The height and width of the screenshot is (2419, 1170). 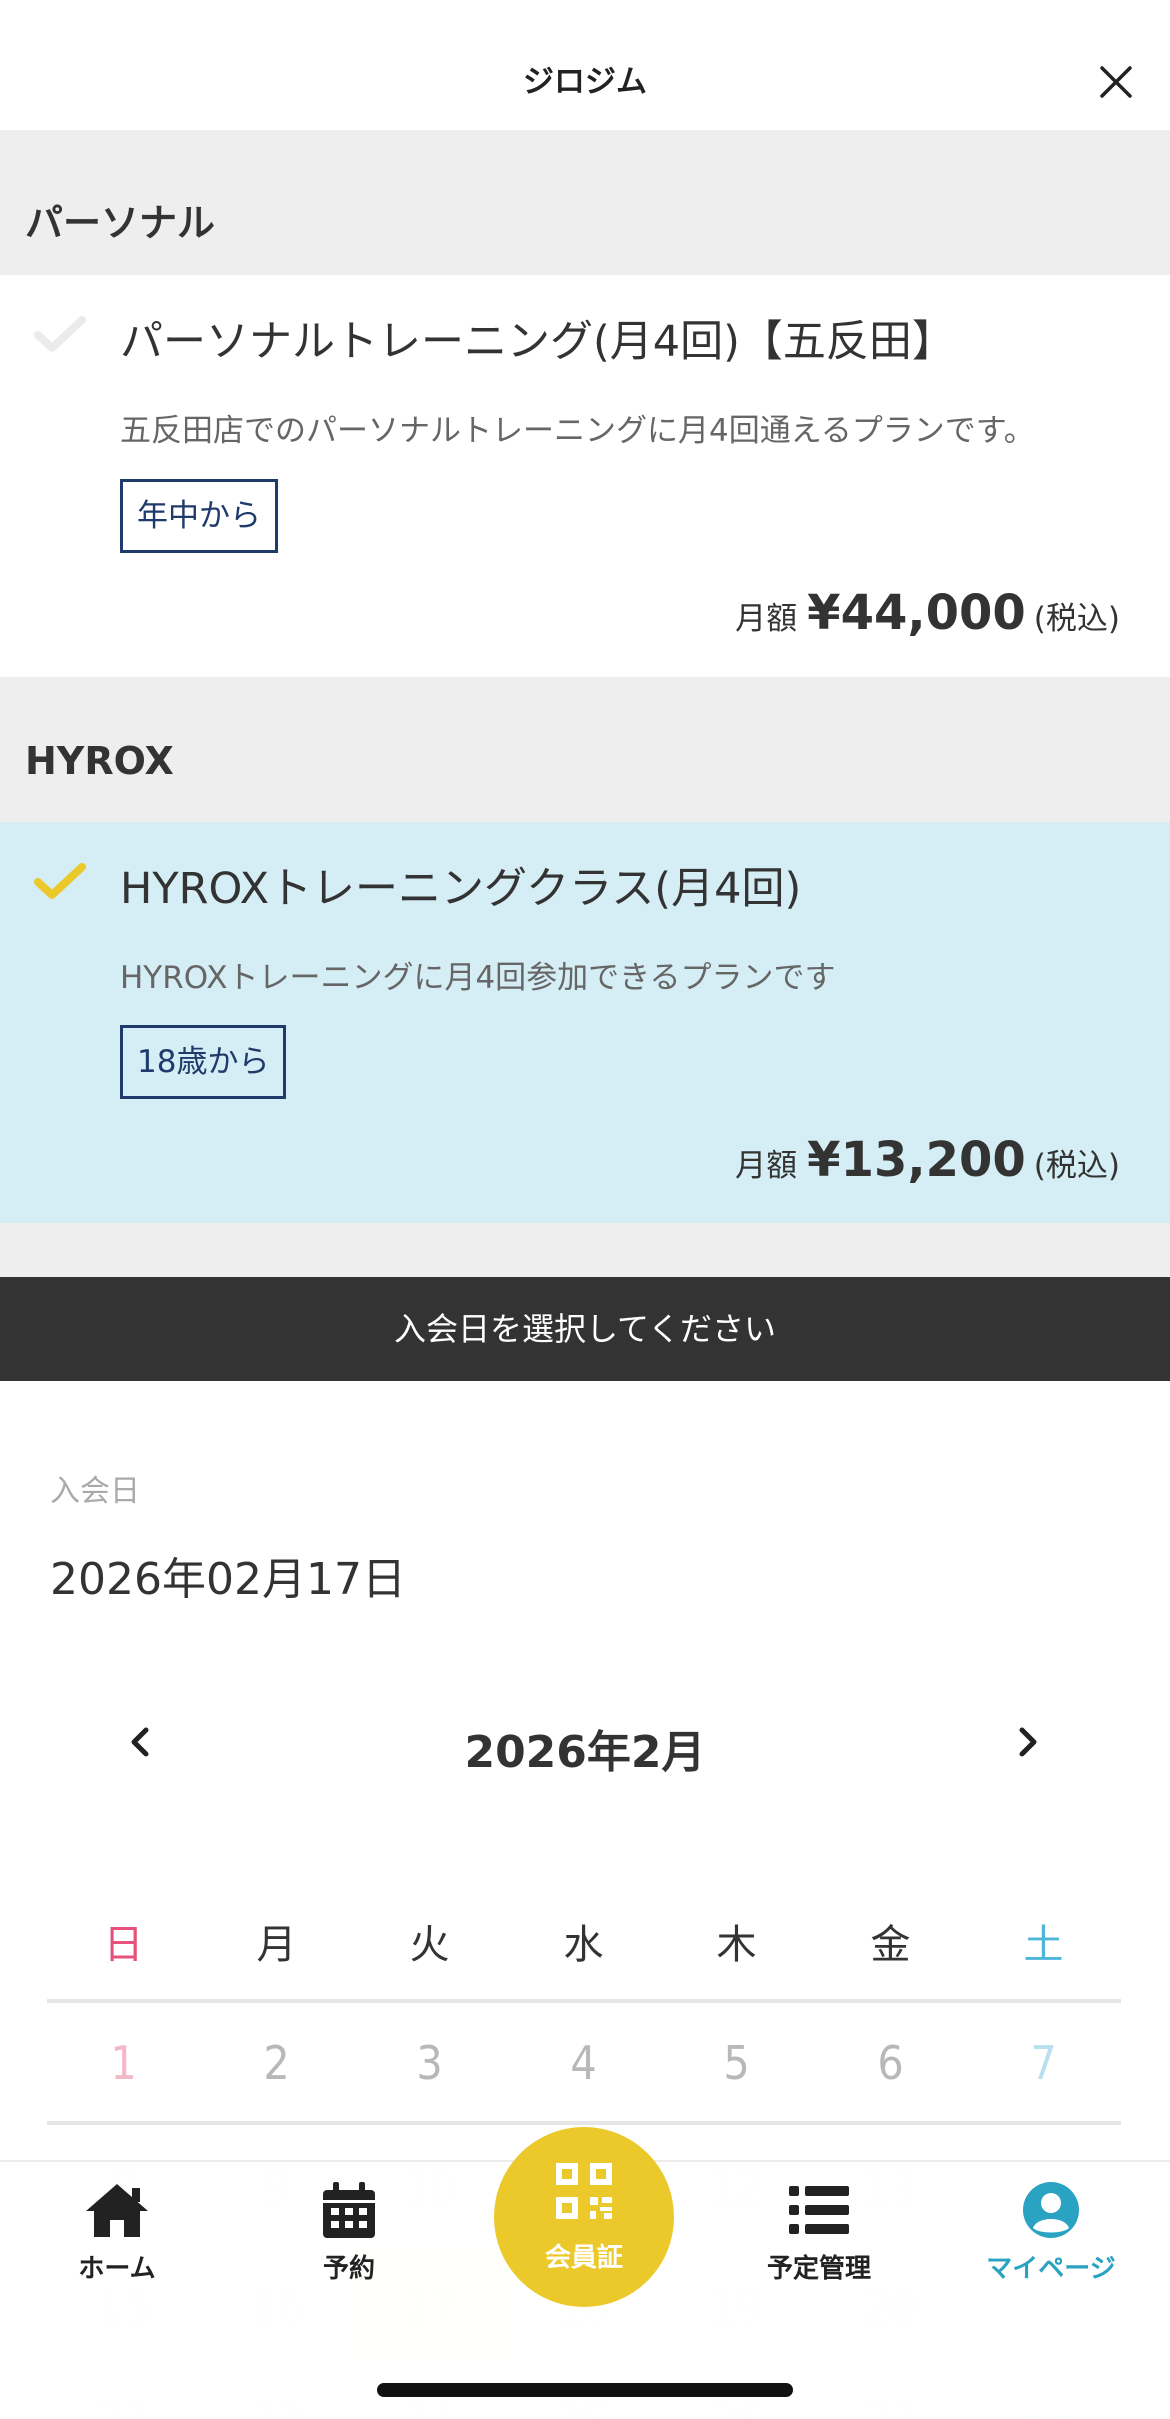 What do you see at coordinates (584, 2191) in the screenshot?
I see `qr-code-icon` at bounding box center [584, 2191].